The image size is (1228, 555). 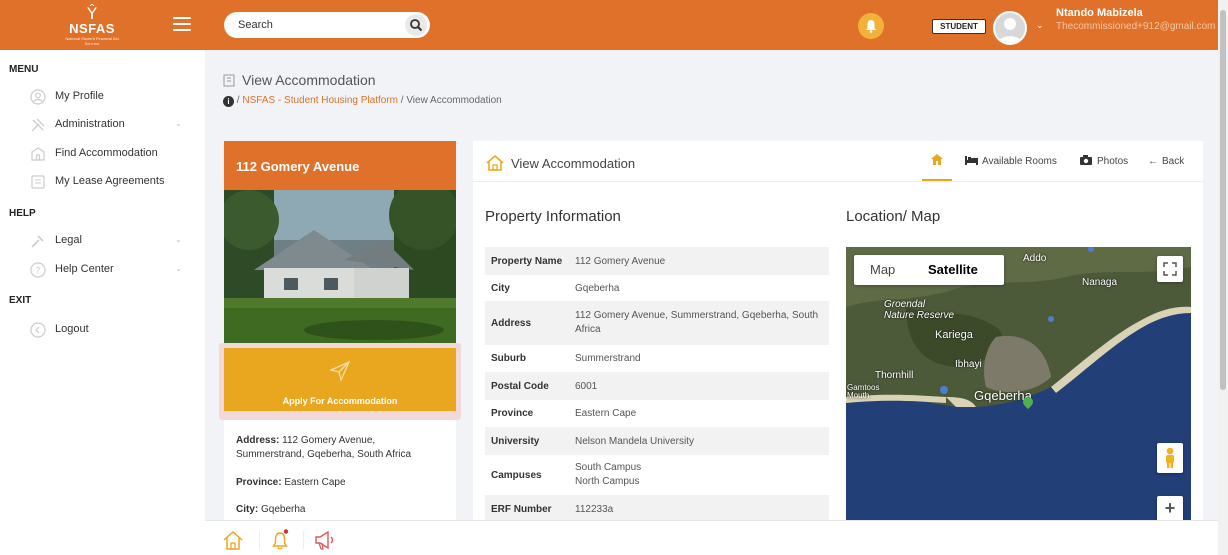 What do you see at coordinates (606, 413) in the screenshot?
I see `row-value: Eastern Cape` at bounding box center [606, 413].